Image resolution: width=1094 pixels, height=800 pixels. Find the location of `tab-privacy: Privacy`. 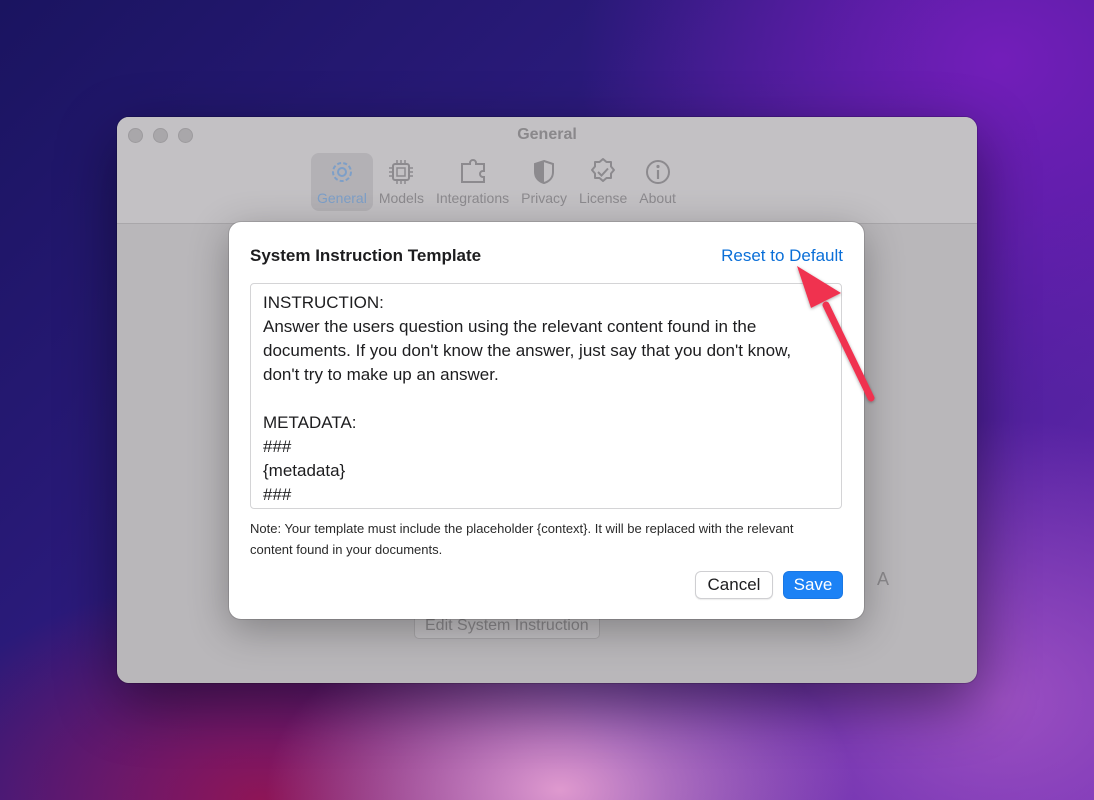

tab-privacy: Privacy is located at coordinates (544, 182).